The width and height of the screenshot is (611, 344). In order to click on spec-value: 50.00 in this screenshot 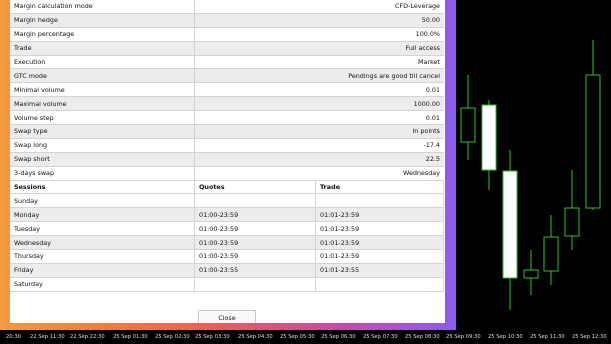, I will do `click(319, 20)`.